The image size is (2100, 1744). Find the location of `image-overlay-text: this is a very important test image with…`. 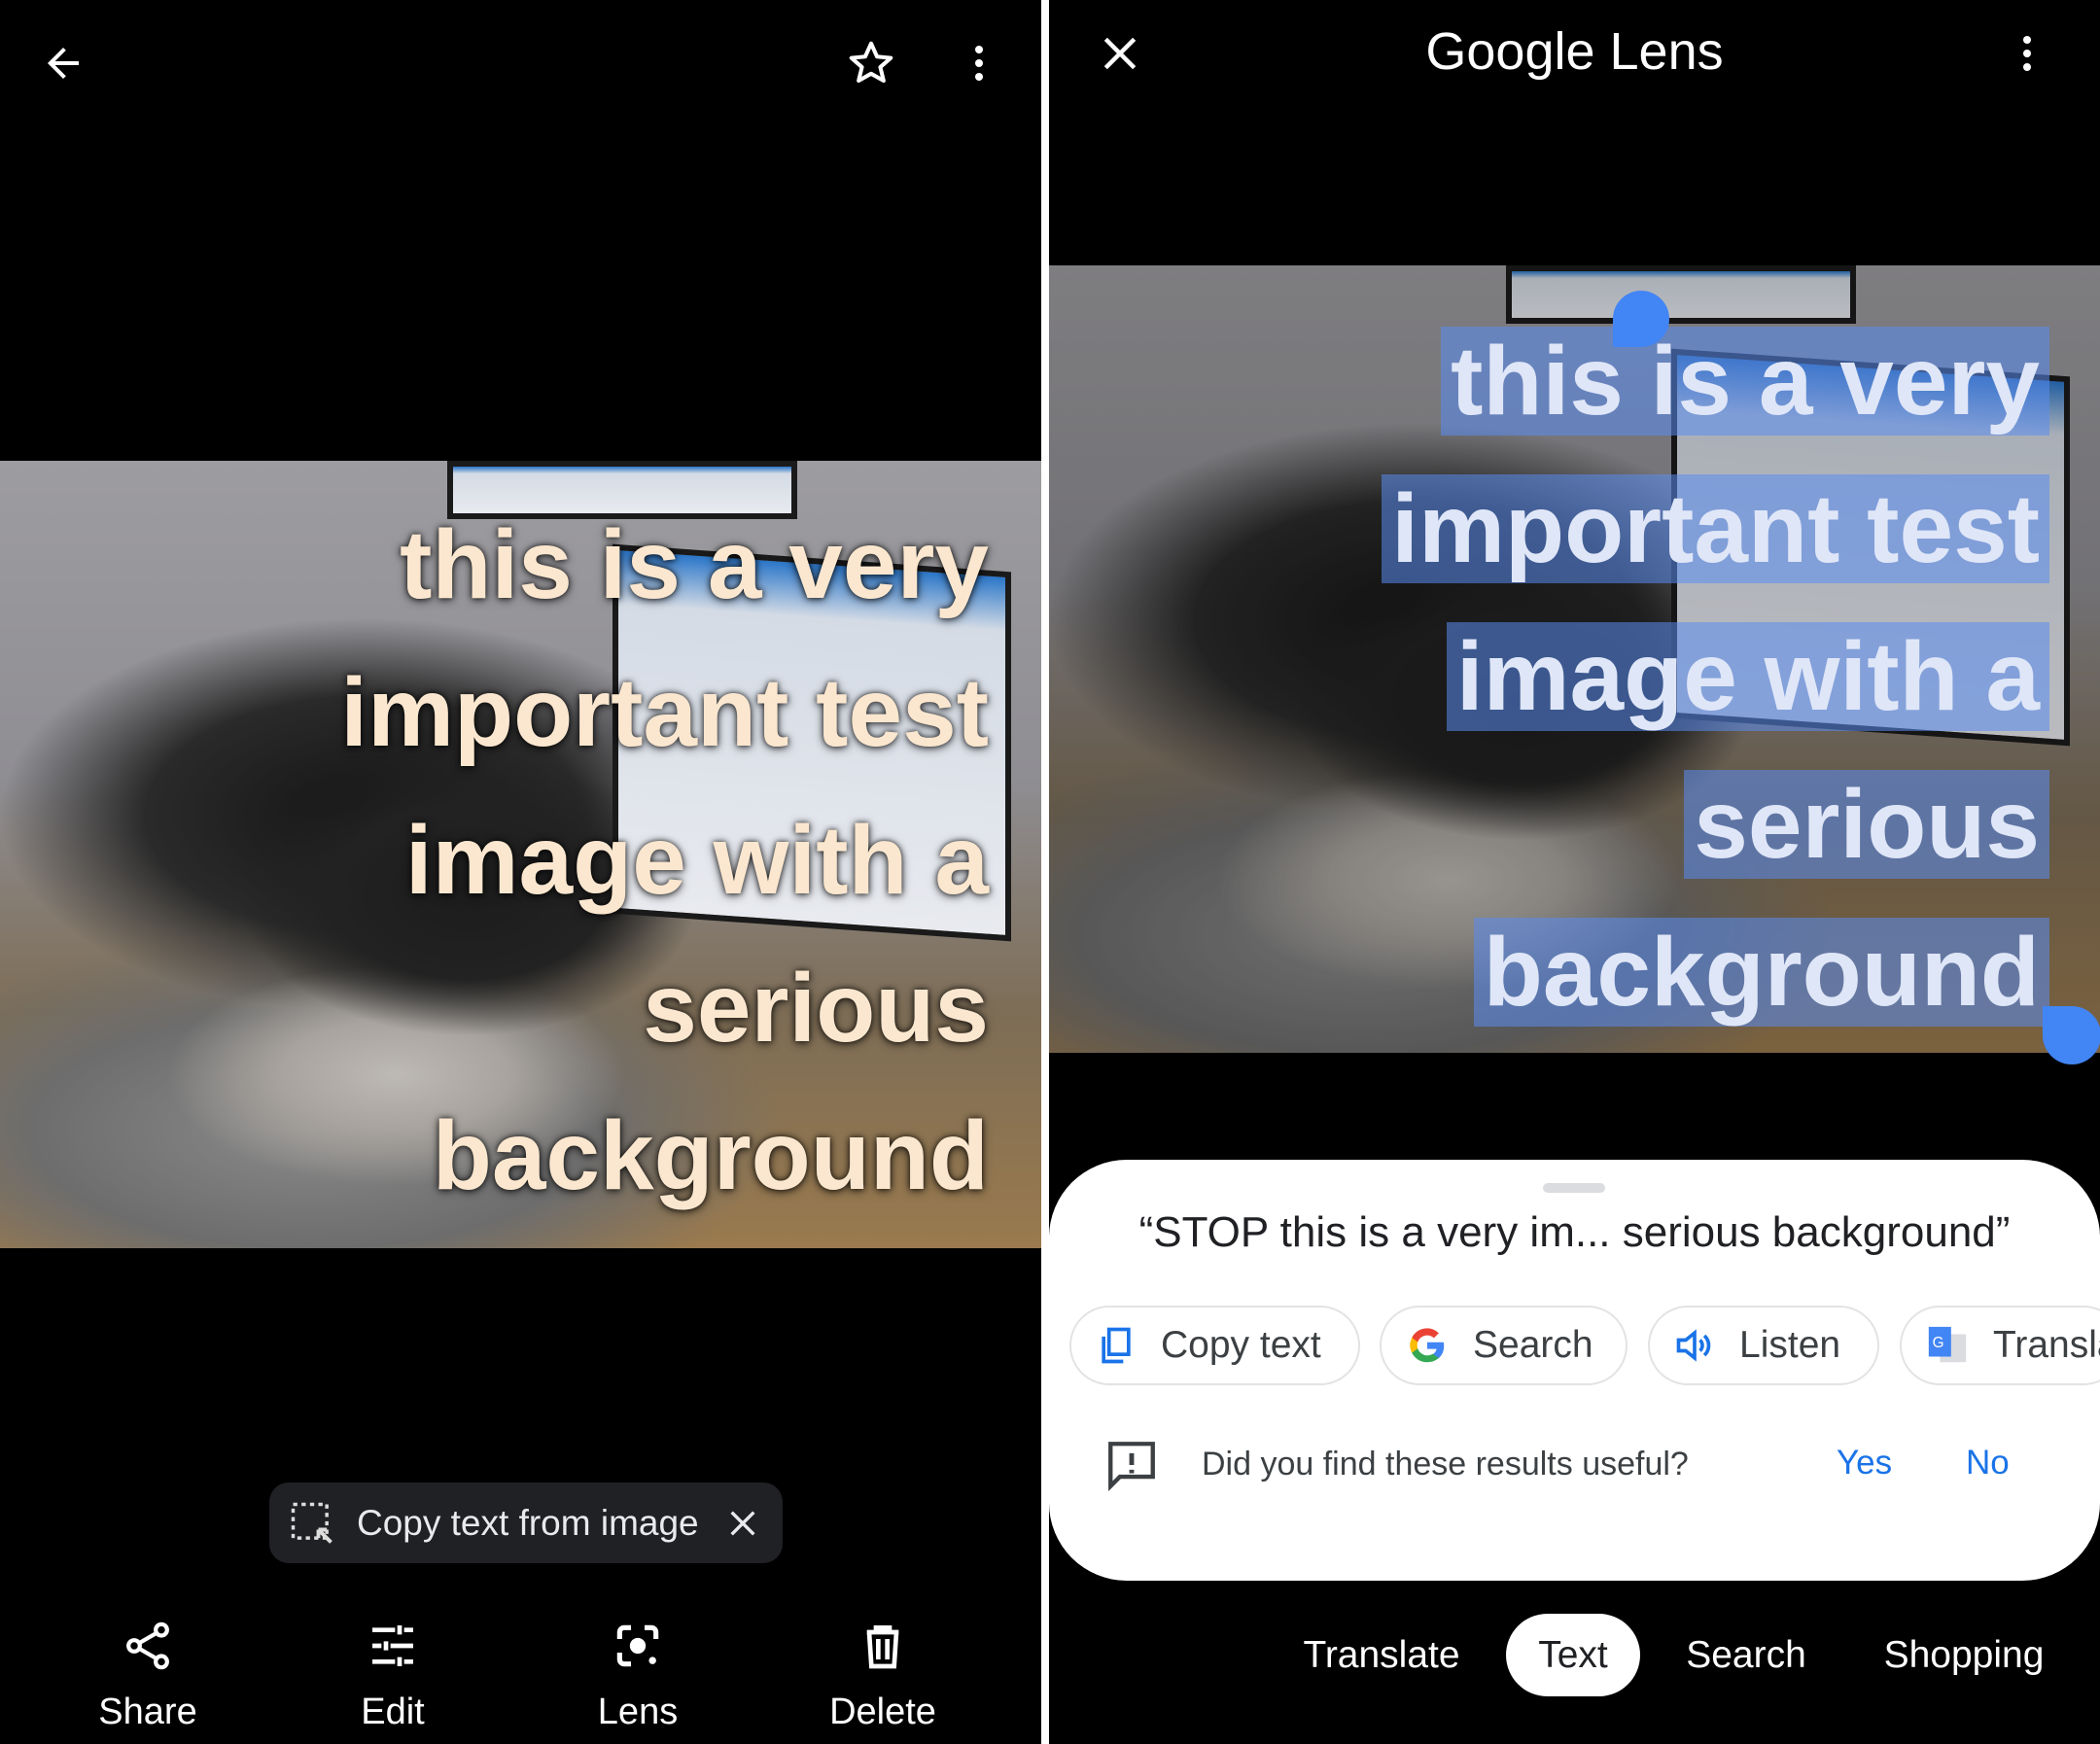

image-overlay-text: this is a very important test image with… is located at coordinates (664, 860).